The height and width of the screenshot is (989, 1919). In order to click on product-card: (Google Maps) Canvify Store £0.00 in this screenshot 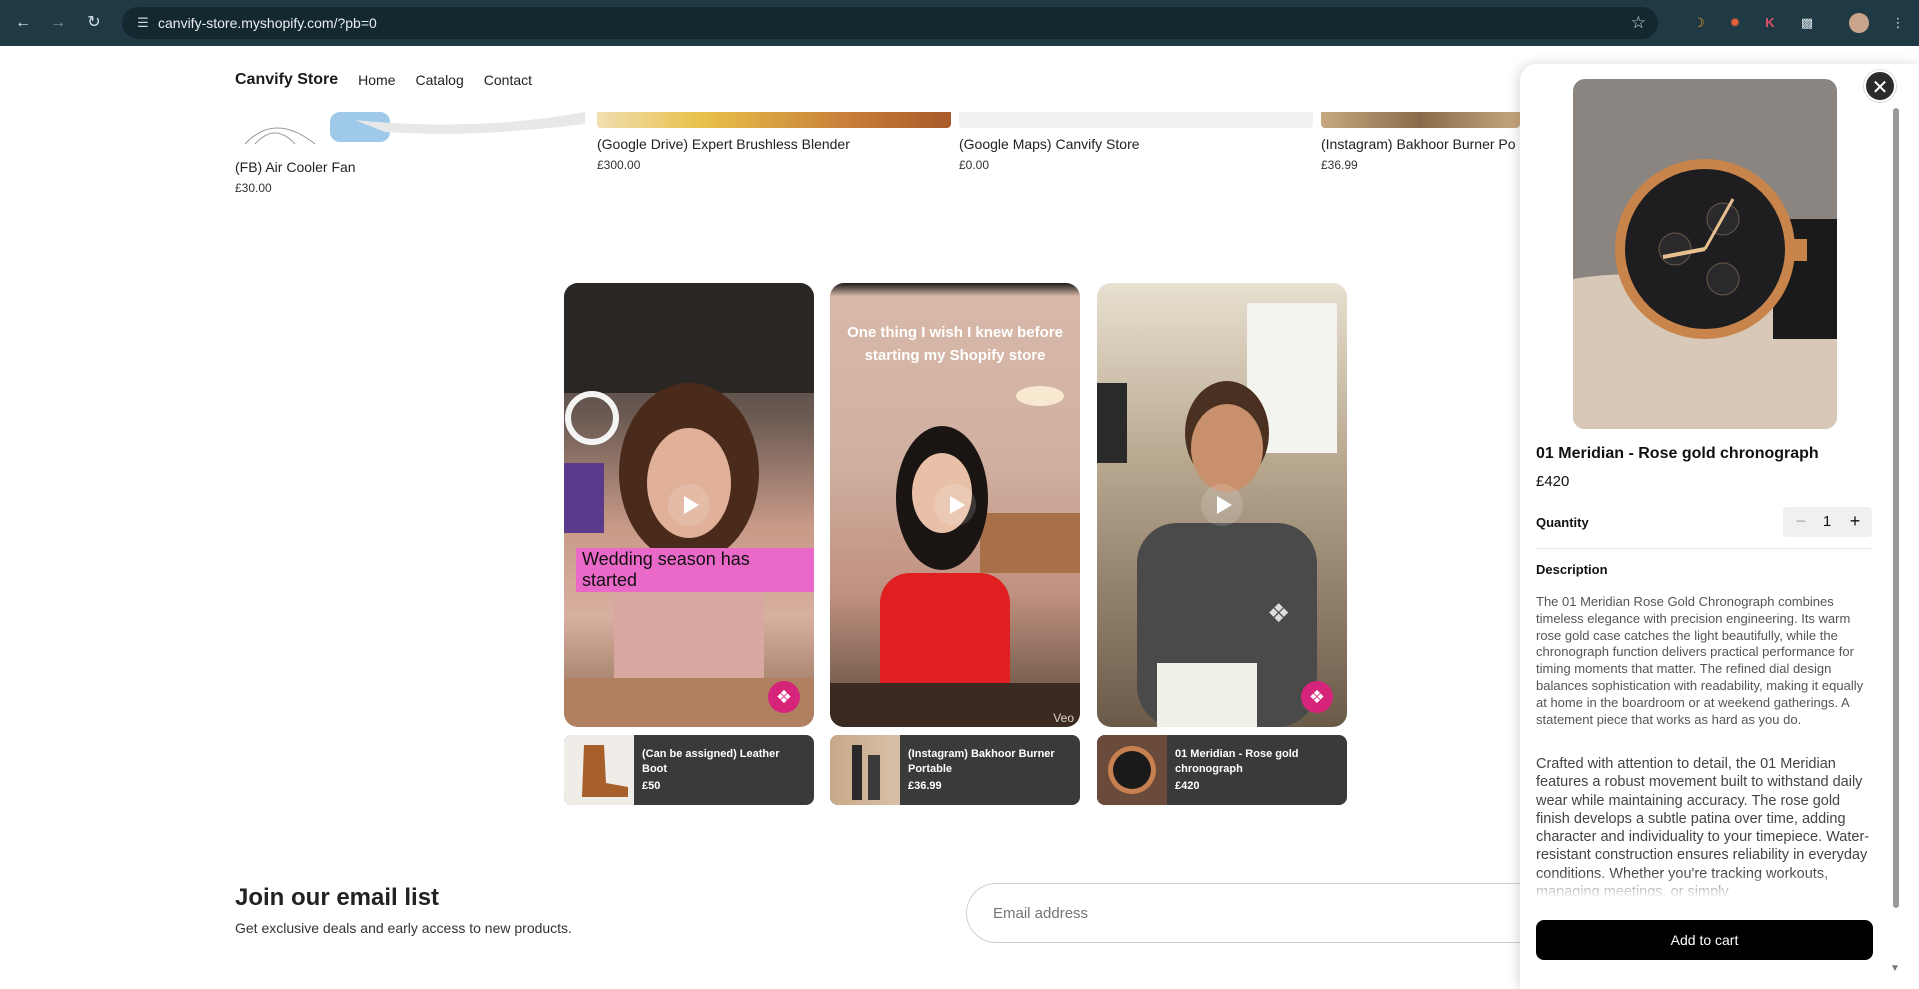, I will do `click(1136, 142)`.